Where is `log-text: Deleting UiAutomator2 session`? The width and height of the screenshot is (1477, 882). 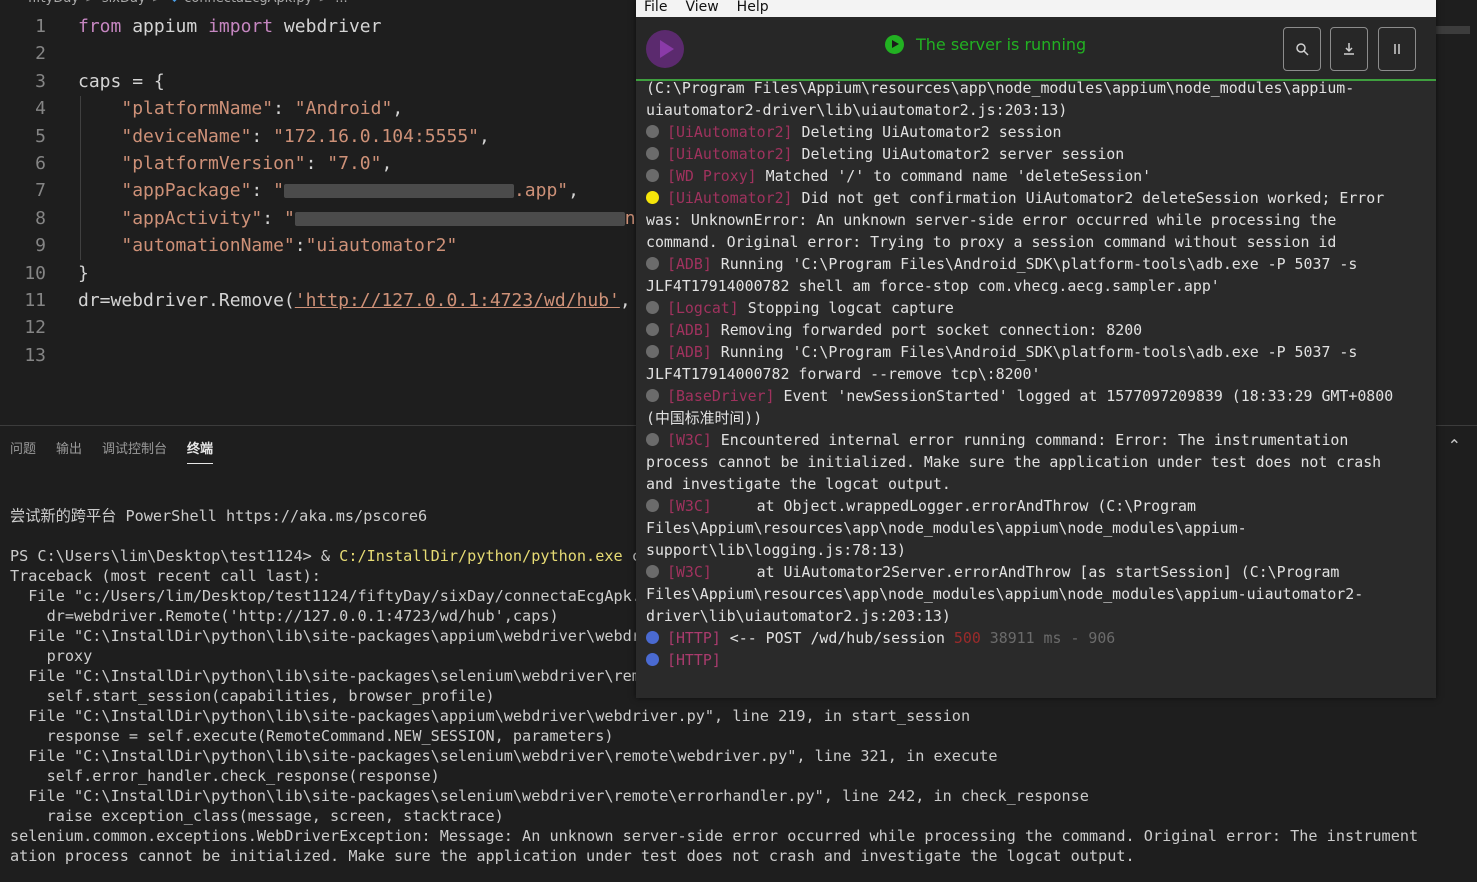
log-text: Deleting UiAutomator2 session is located at coordinates (927, 132).